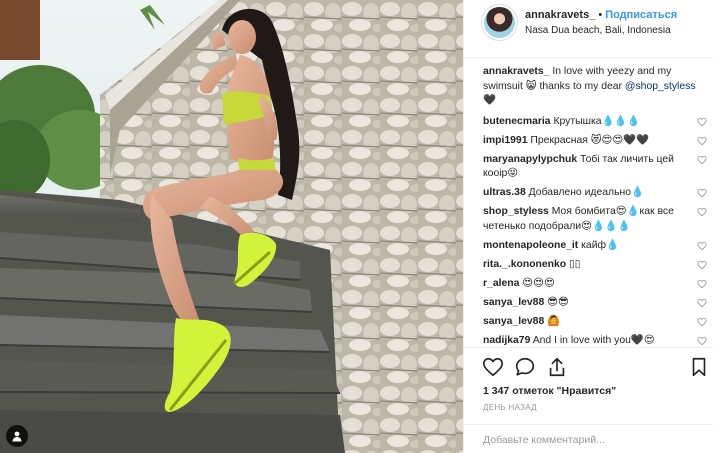  Describe the element at coordinates (510, 407) in the screenshot. I see `post-timestamp: ДЕНЬ НАЗАД` at that location.